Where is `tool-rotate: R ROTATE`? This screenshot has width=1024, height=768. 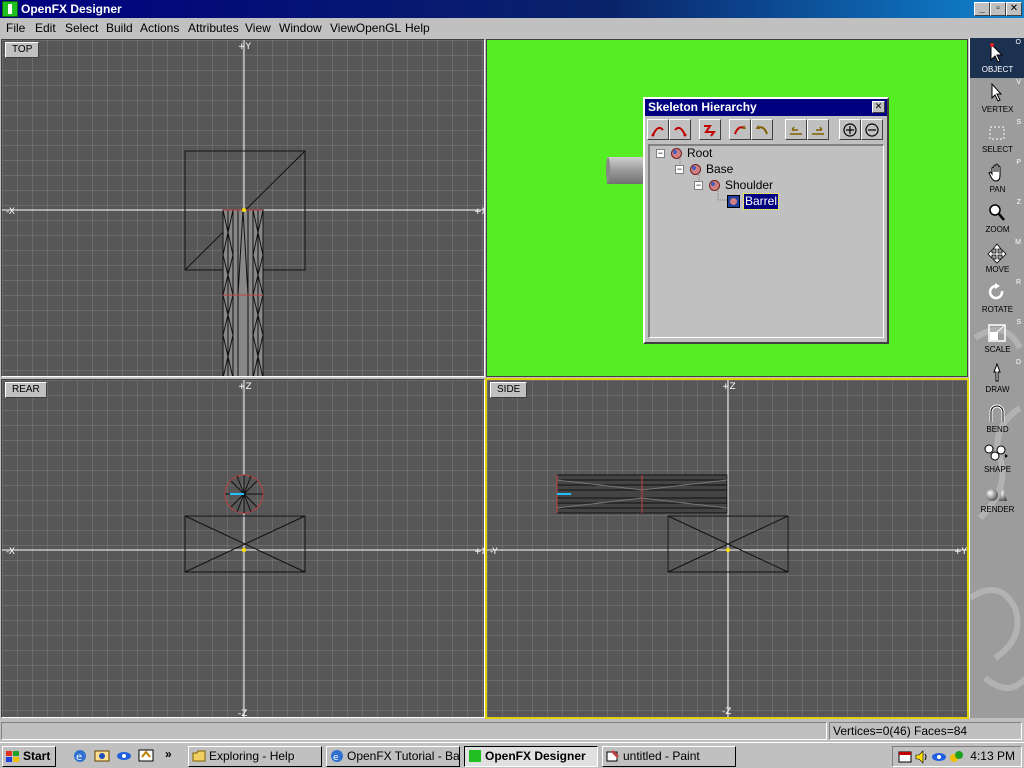
tool-rotate: R ROTATE is located at coordinates (997, 298).